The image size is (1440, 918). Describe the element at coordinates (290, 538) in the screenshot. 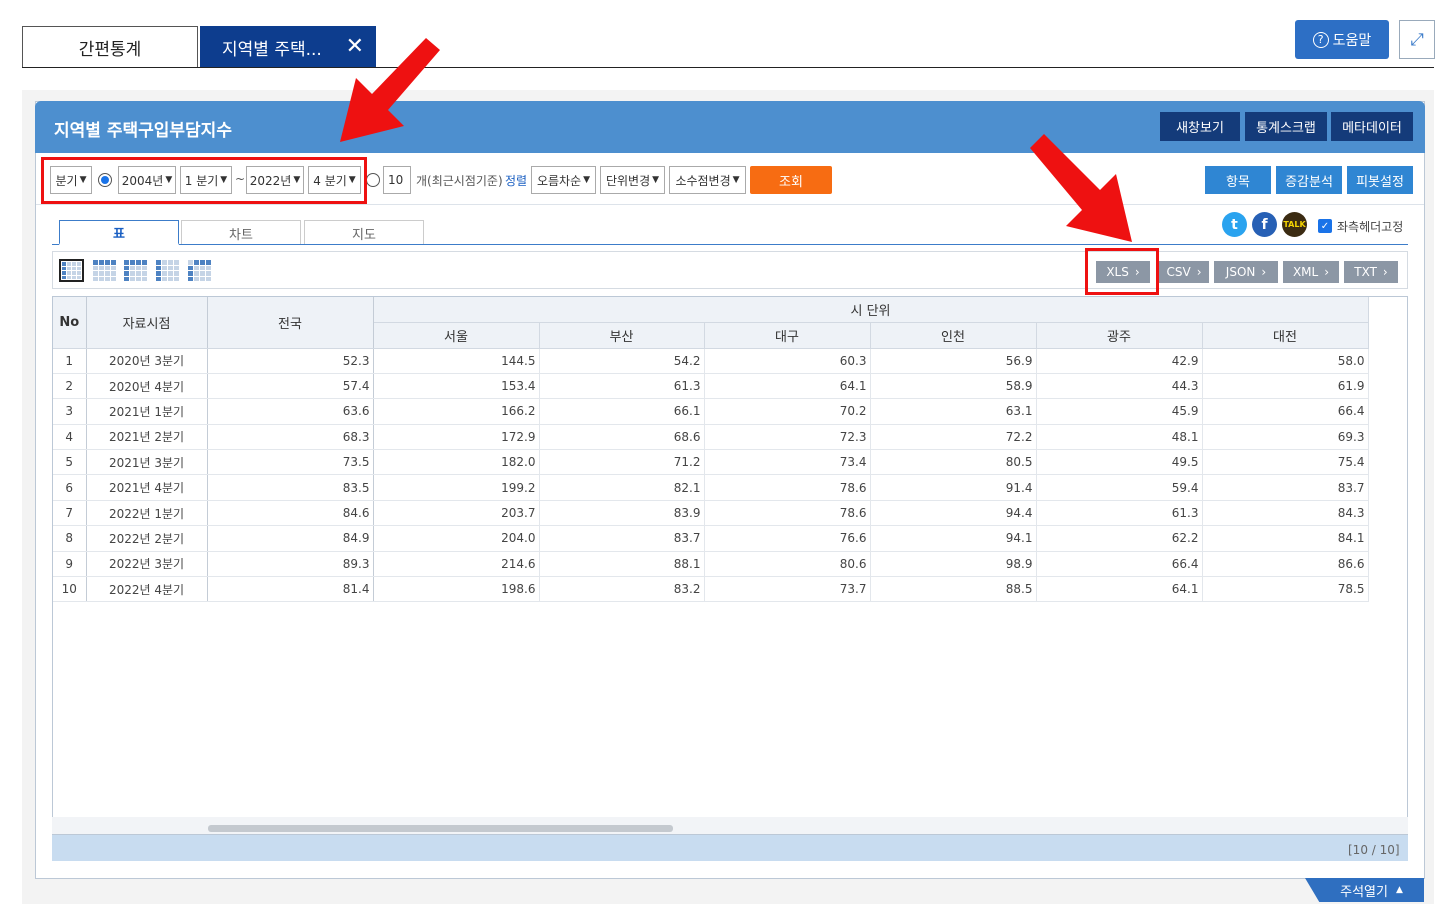

I see `cell-value: 84.9` at that location.